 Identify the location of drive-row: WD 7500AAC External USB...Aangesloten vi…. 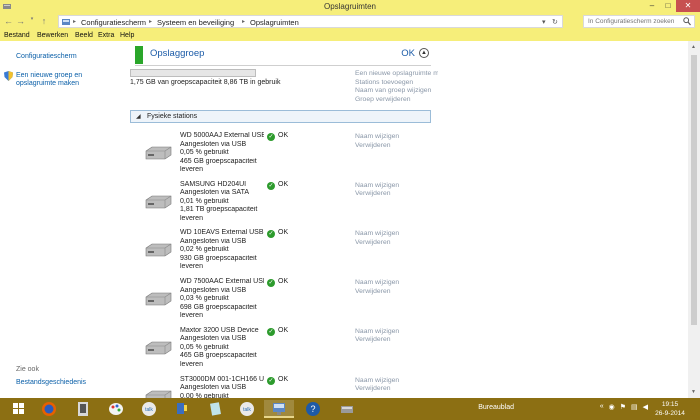
(281, 302).